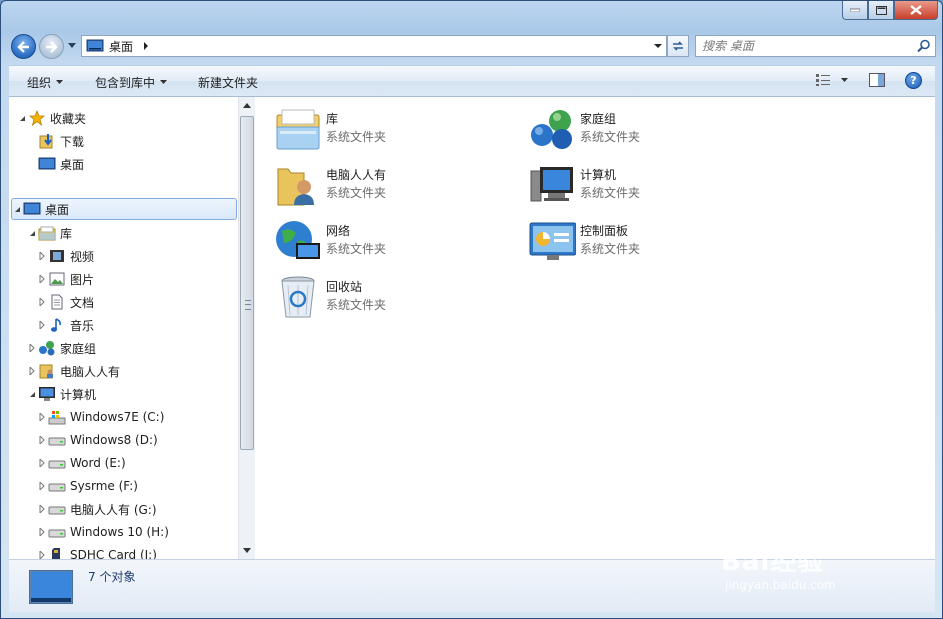  I want to click on forward-button, so click(51, 46).